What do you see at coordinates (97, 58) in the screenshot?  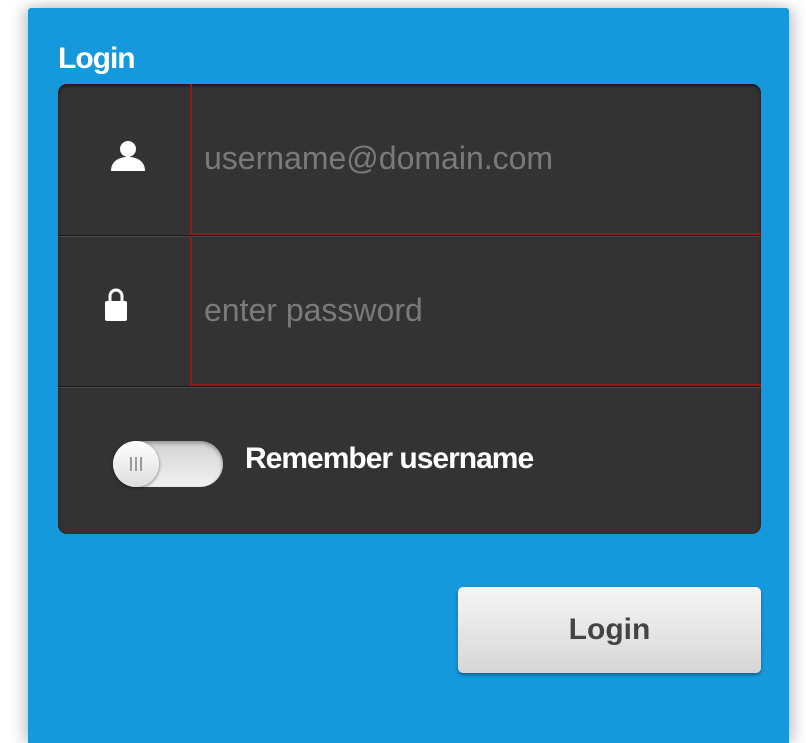 I see `login-title: Login` at bounding box center [97, 58].